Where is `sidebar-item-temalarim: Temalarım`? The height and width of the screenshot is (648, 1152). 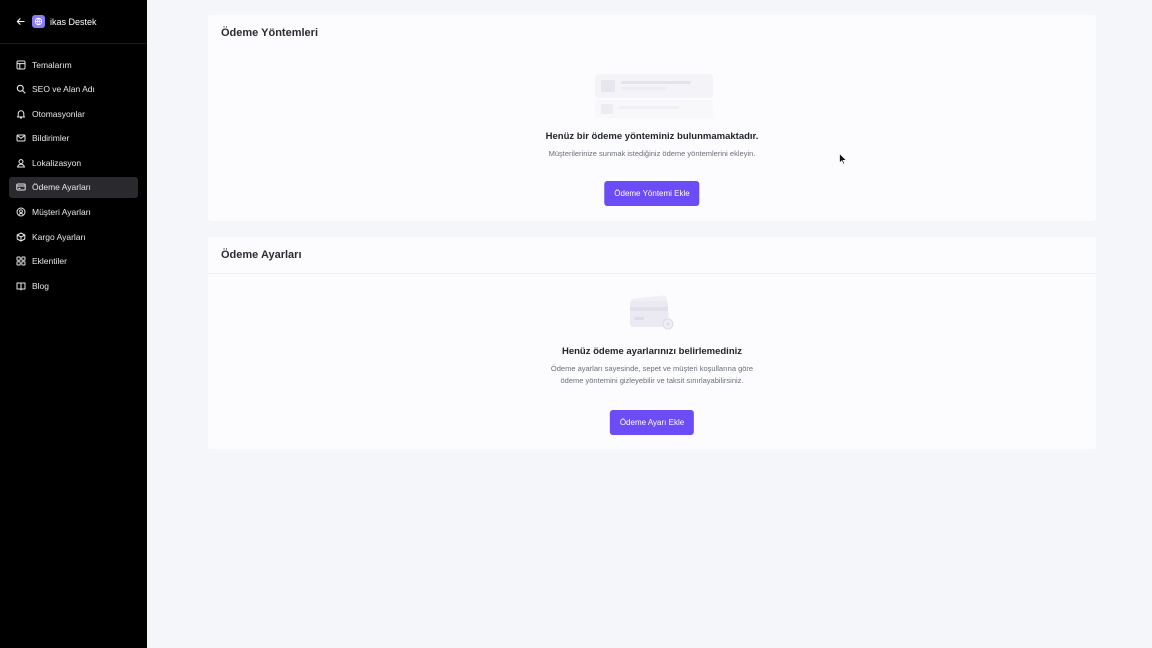
sidebar-item-temalarim: Temalarım is located at coordinates (73, 64).